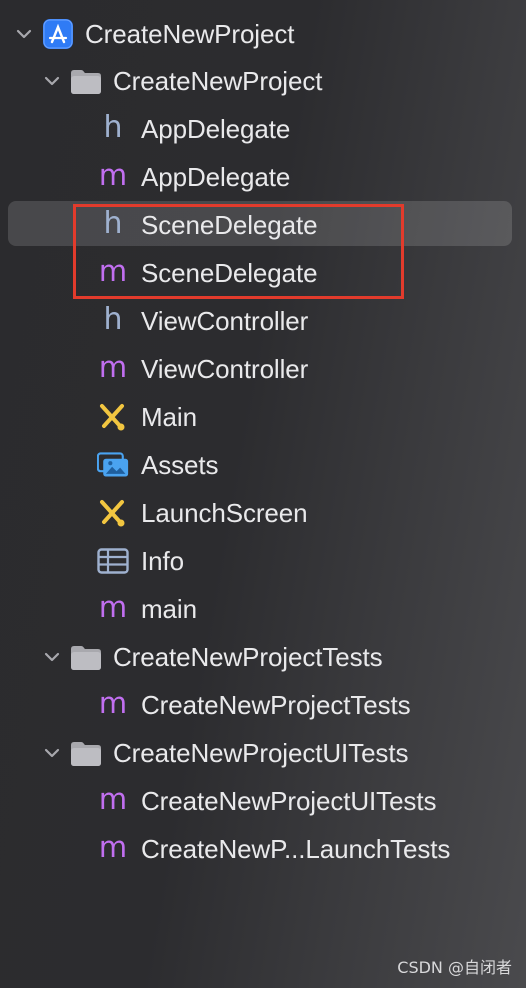 The image size is (526, 988). Describe the element at coordinates (263, 465) in the screenshot. I see `tree-row-file: Assets` at that location.